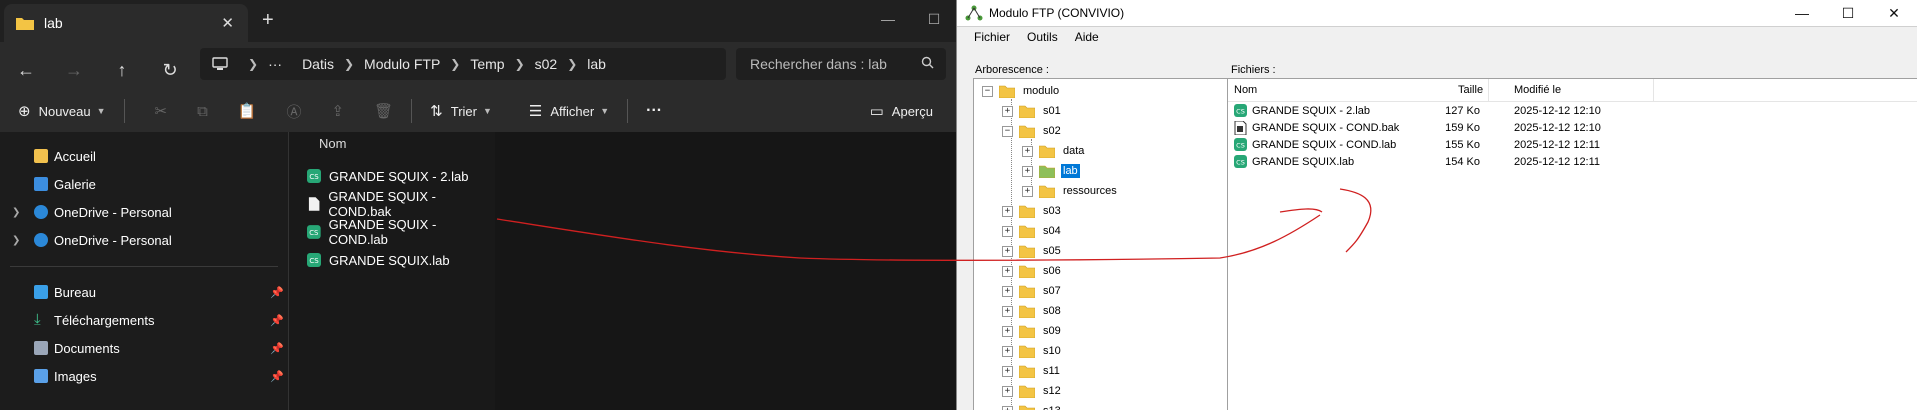  What do you see at coordinates (122, 70) in the screenshot?
I see `up-arrow-icon: ↑` at bounding box center [122, 70].